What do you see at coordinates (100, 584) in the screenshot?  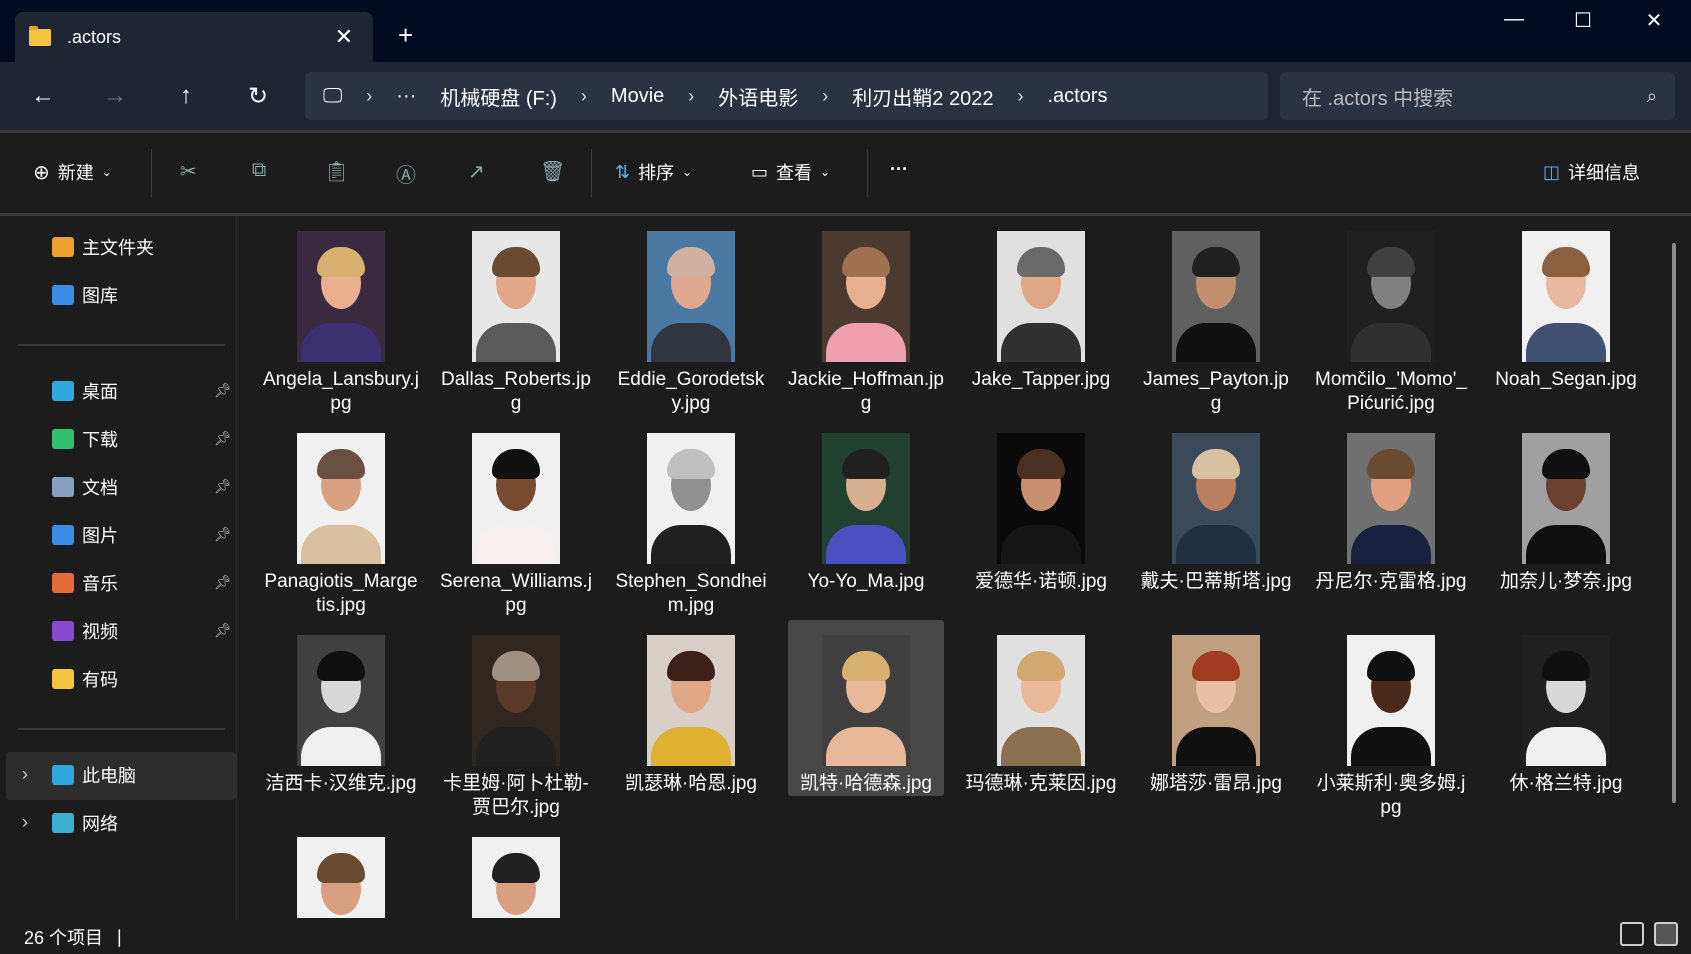 I see `sidebar-item-label: 音乐` at bounding box center [100, 584].